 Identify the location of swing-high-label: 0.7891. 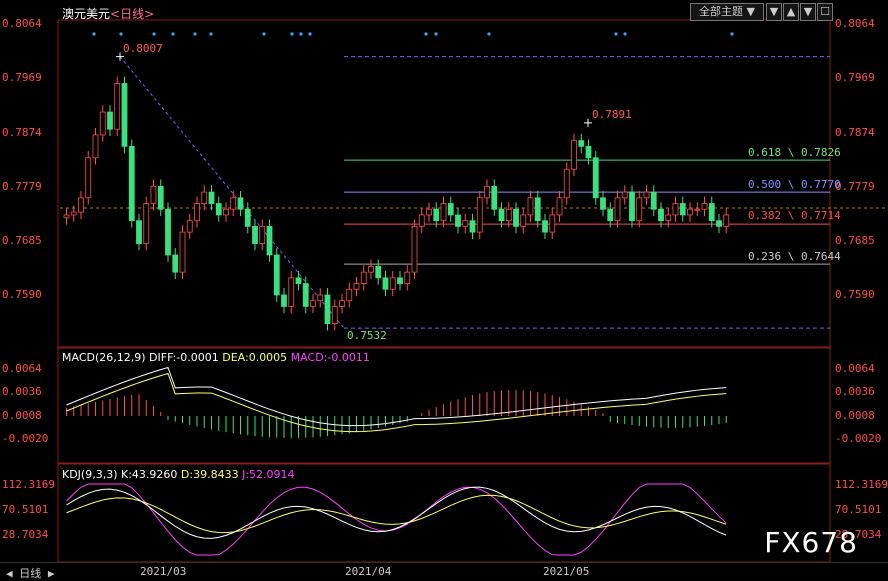
(612, 114).